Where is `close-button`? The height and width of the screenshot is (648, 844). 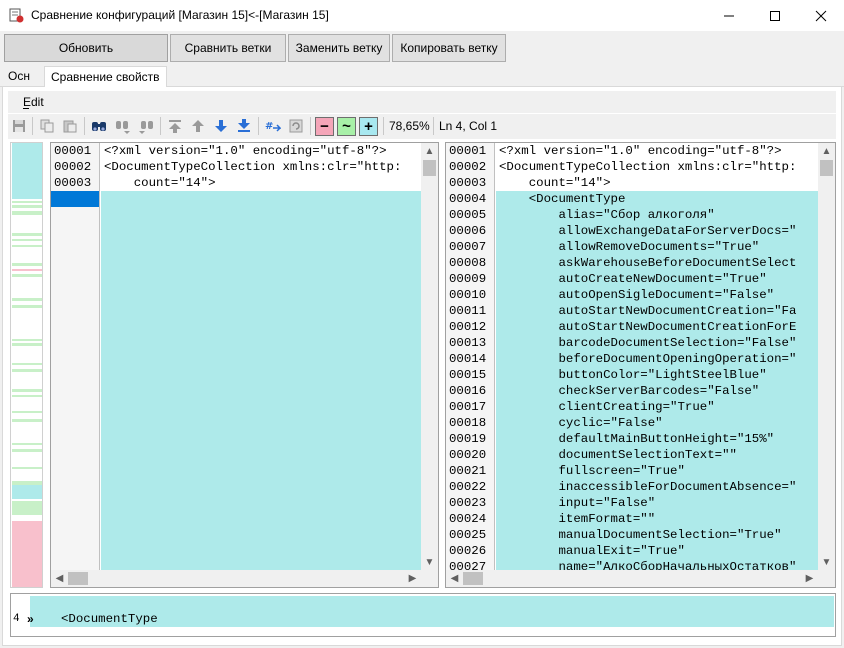 close-button is located at coordinates (821, 15).